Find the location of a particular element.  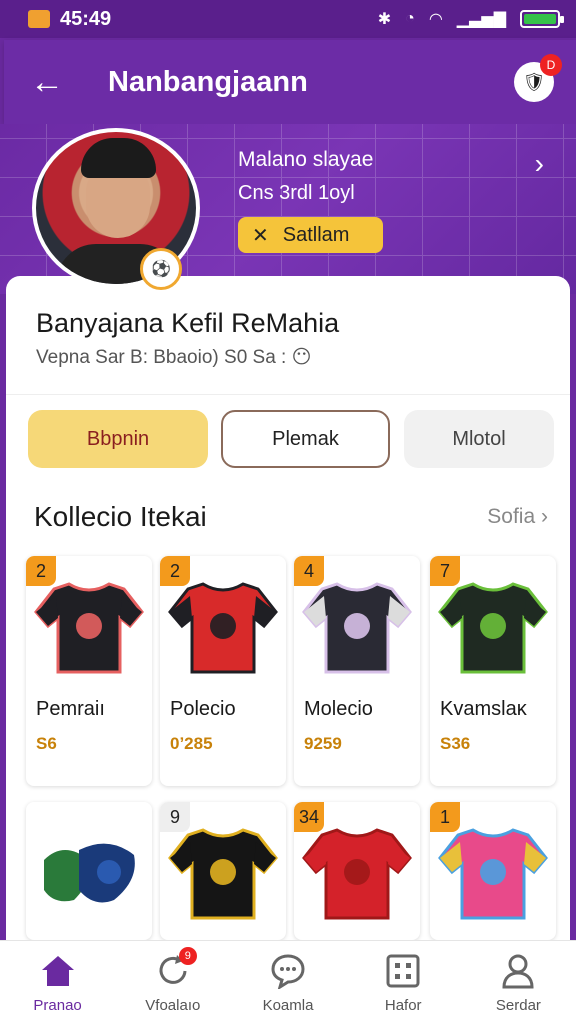

close-icon: ✕ is located at coordinates (260, 235).